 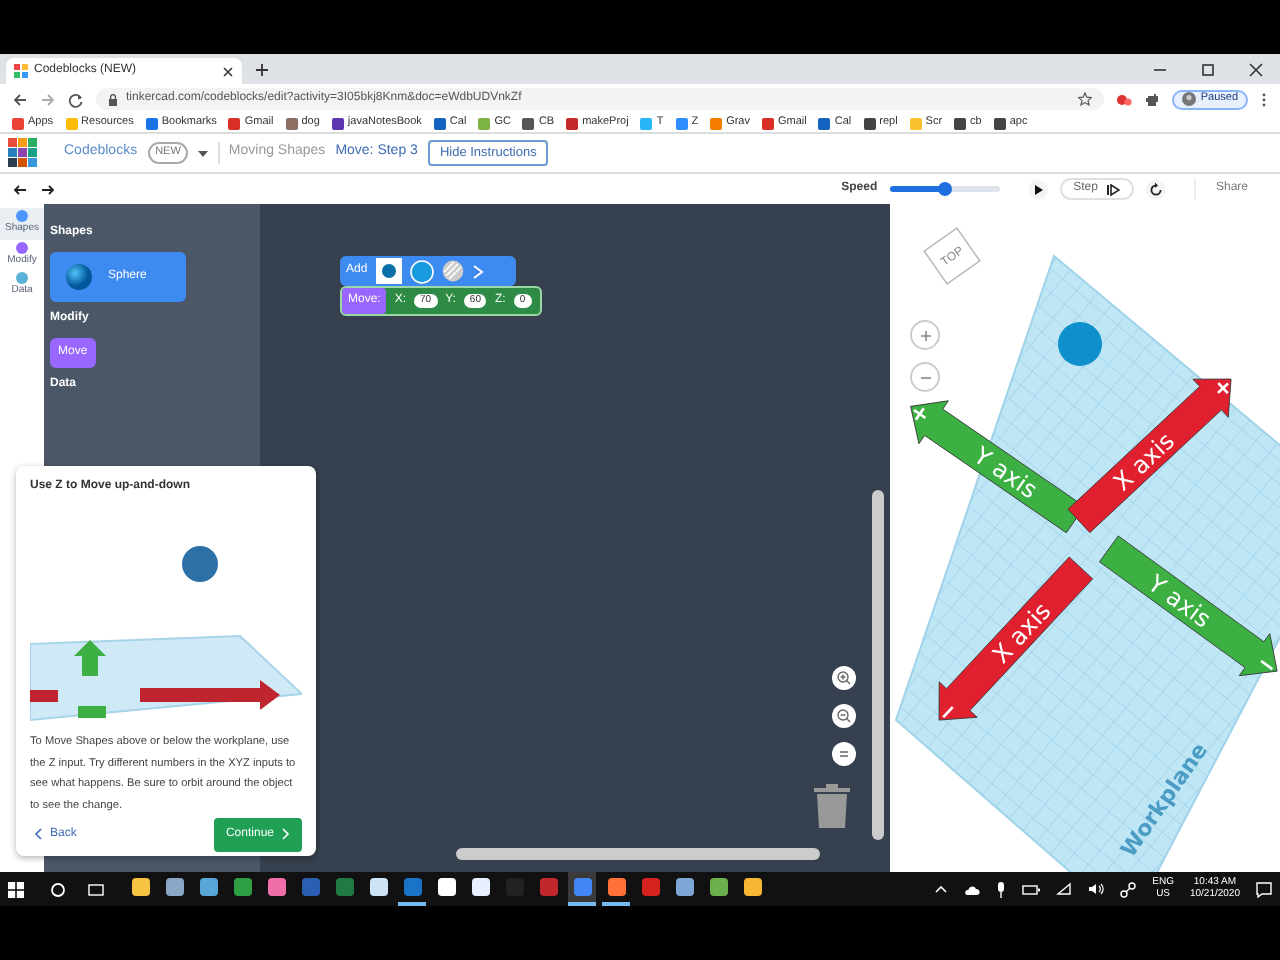 What do you see at coordinates (1155, 189) in the screenshot?
I see `reset-icon` at bounding box center [1155, 189].